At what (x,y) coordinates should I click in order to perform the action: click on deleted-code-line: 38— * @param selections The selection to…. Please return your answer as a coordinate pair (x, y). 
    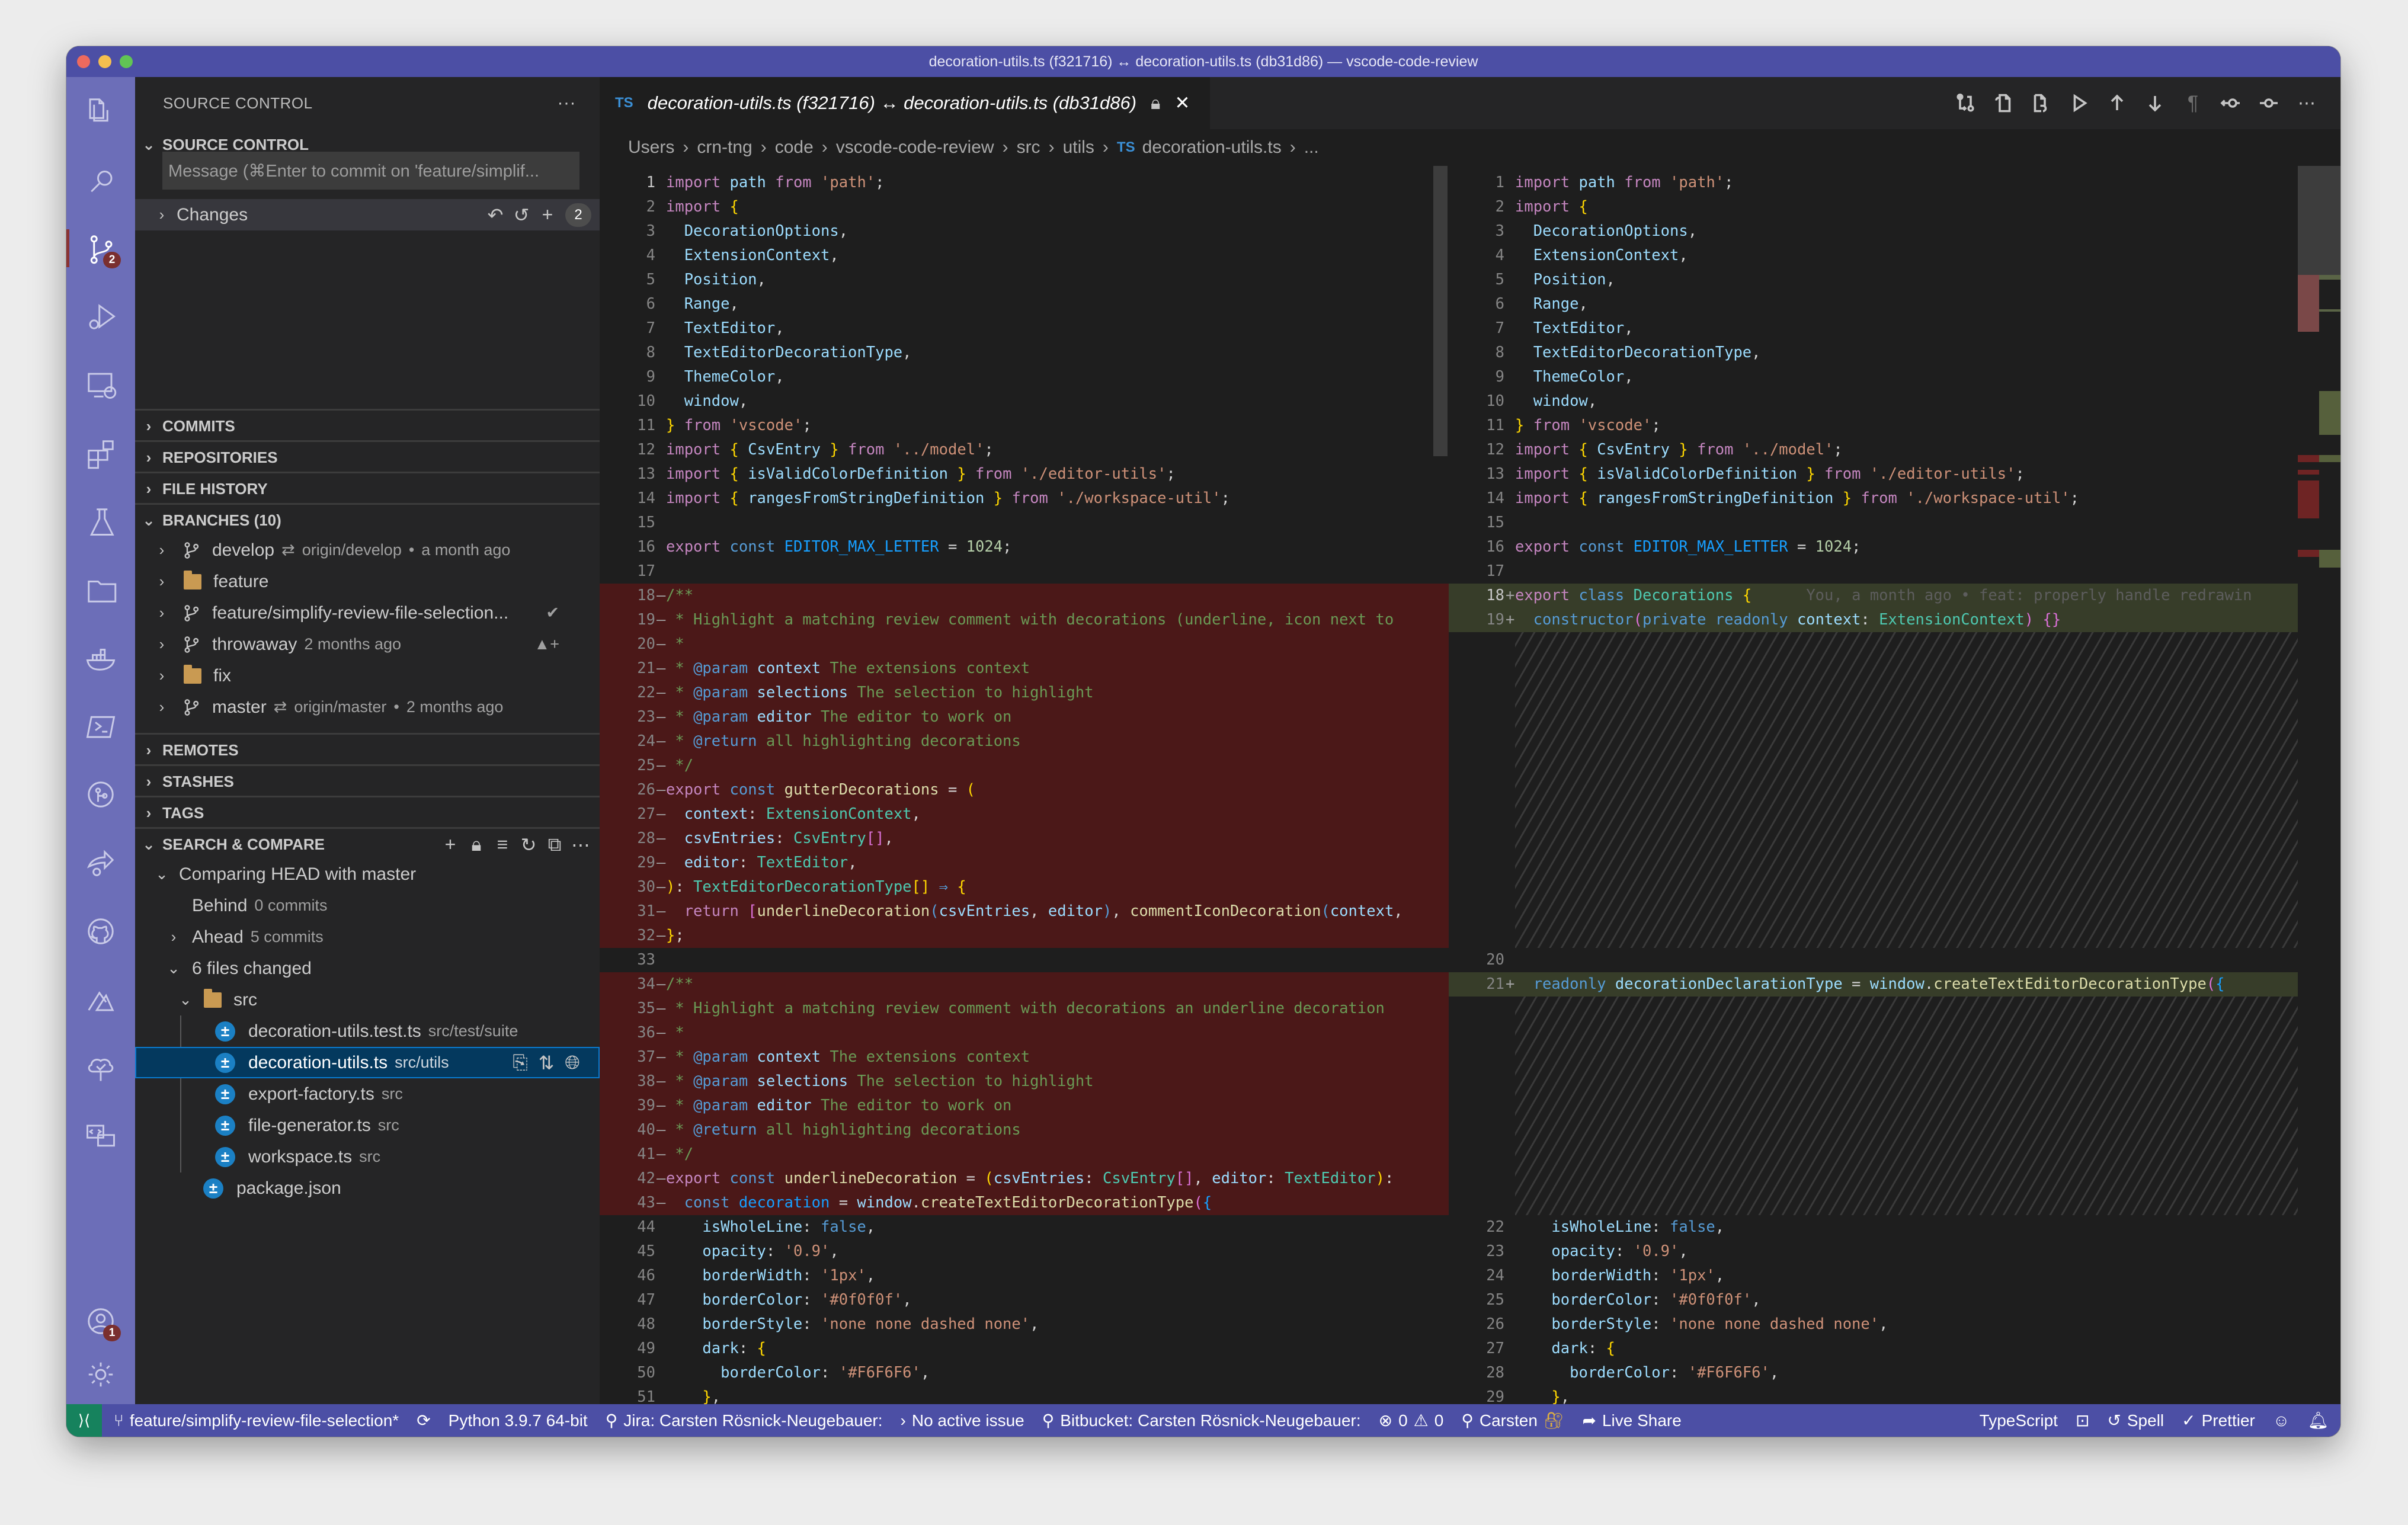
    Looking at the image, I should click on (1024, 1081).